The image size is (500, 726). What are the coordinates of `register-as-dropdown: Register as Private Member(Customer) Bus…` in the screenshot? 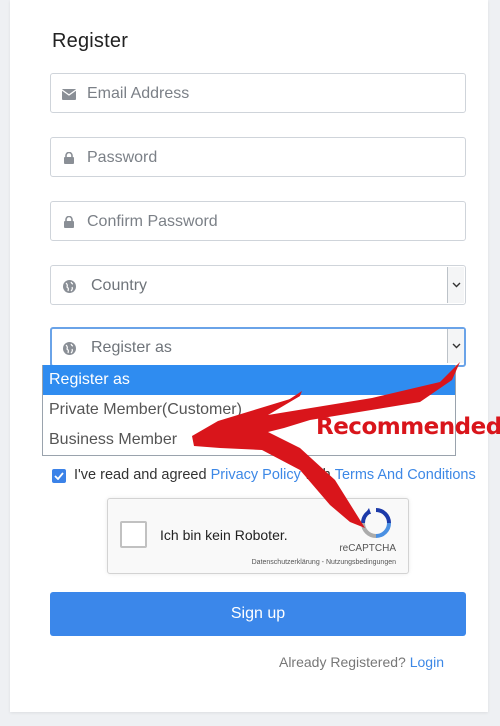 It's located at (249, 410).